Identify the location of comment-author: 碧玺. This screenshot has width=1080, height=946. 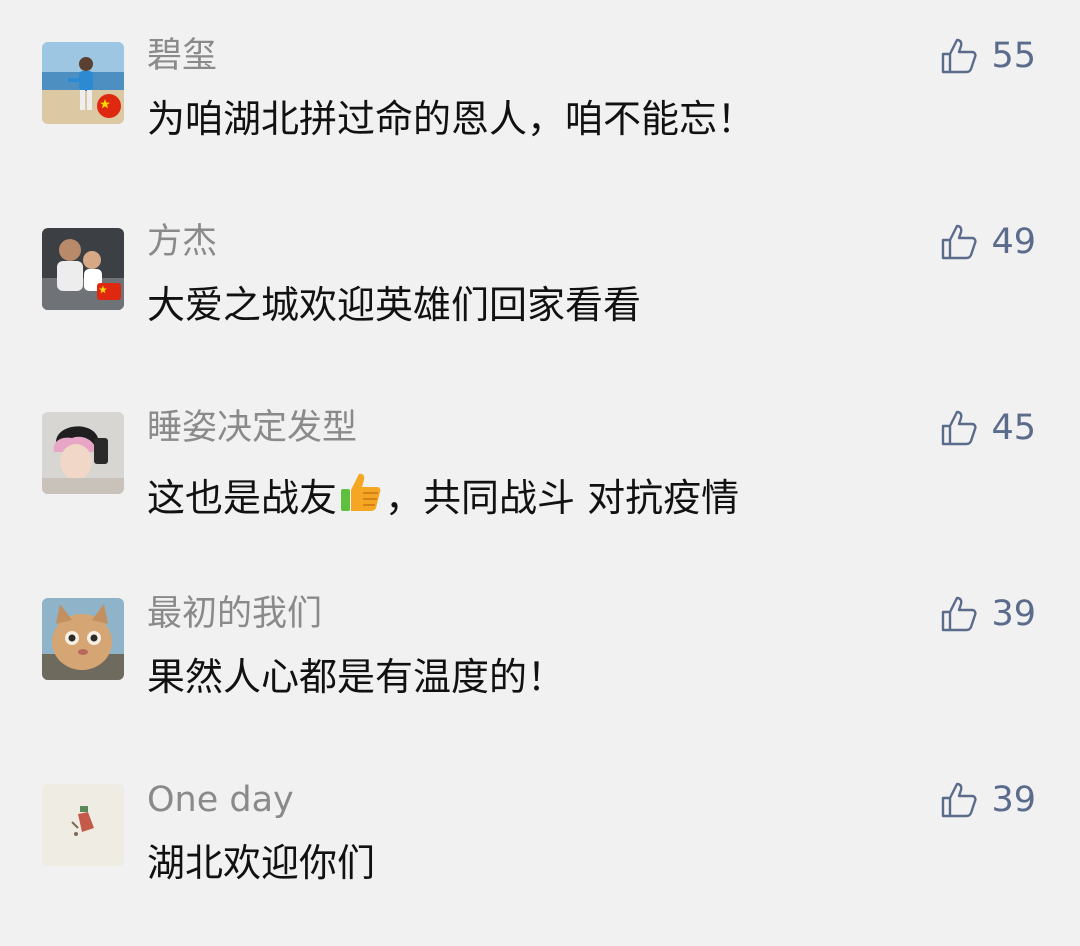
(182, 56).